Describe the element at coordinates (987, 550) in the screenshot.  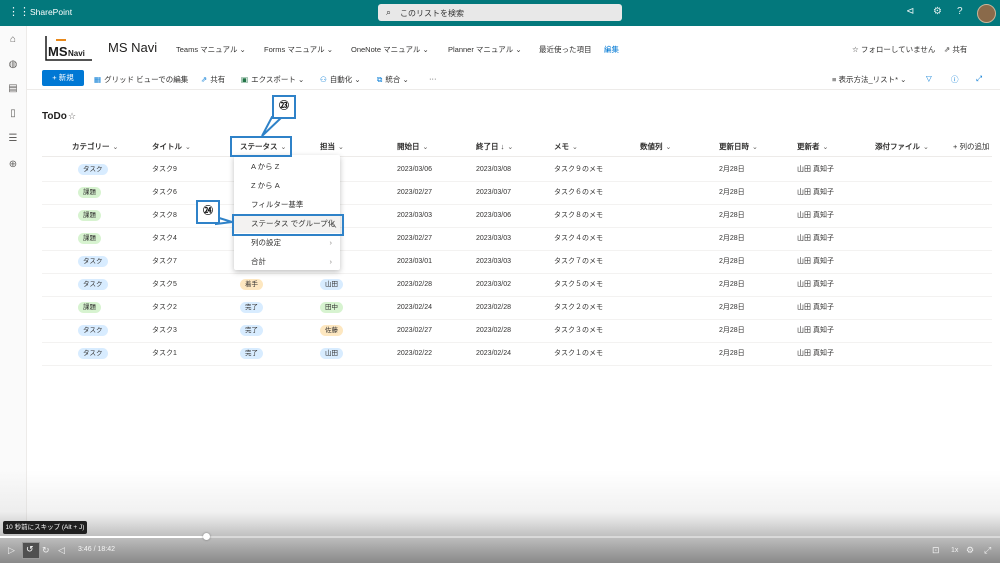
I see `fullscreen-icon: ⤢` at that location.